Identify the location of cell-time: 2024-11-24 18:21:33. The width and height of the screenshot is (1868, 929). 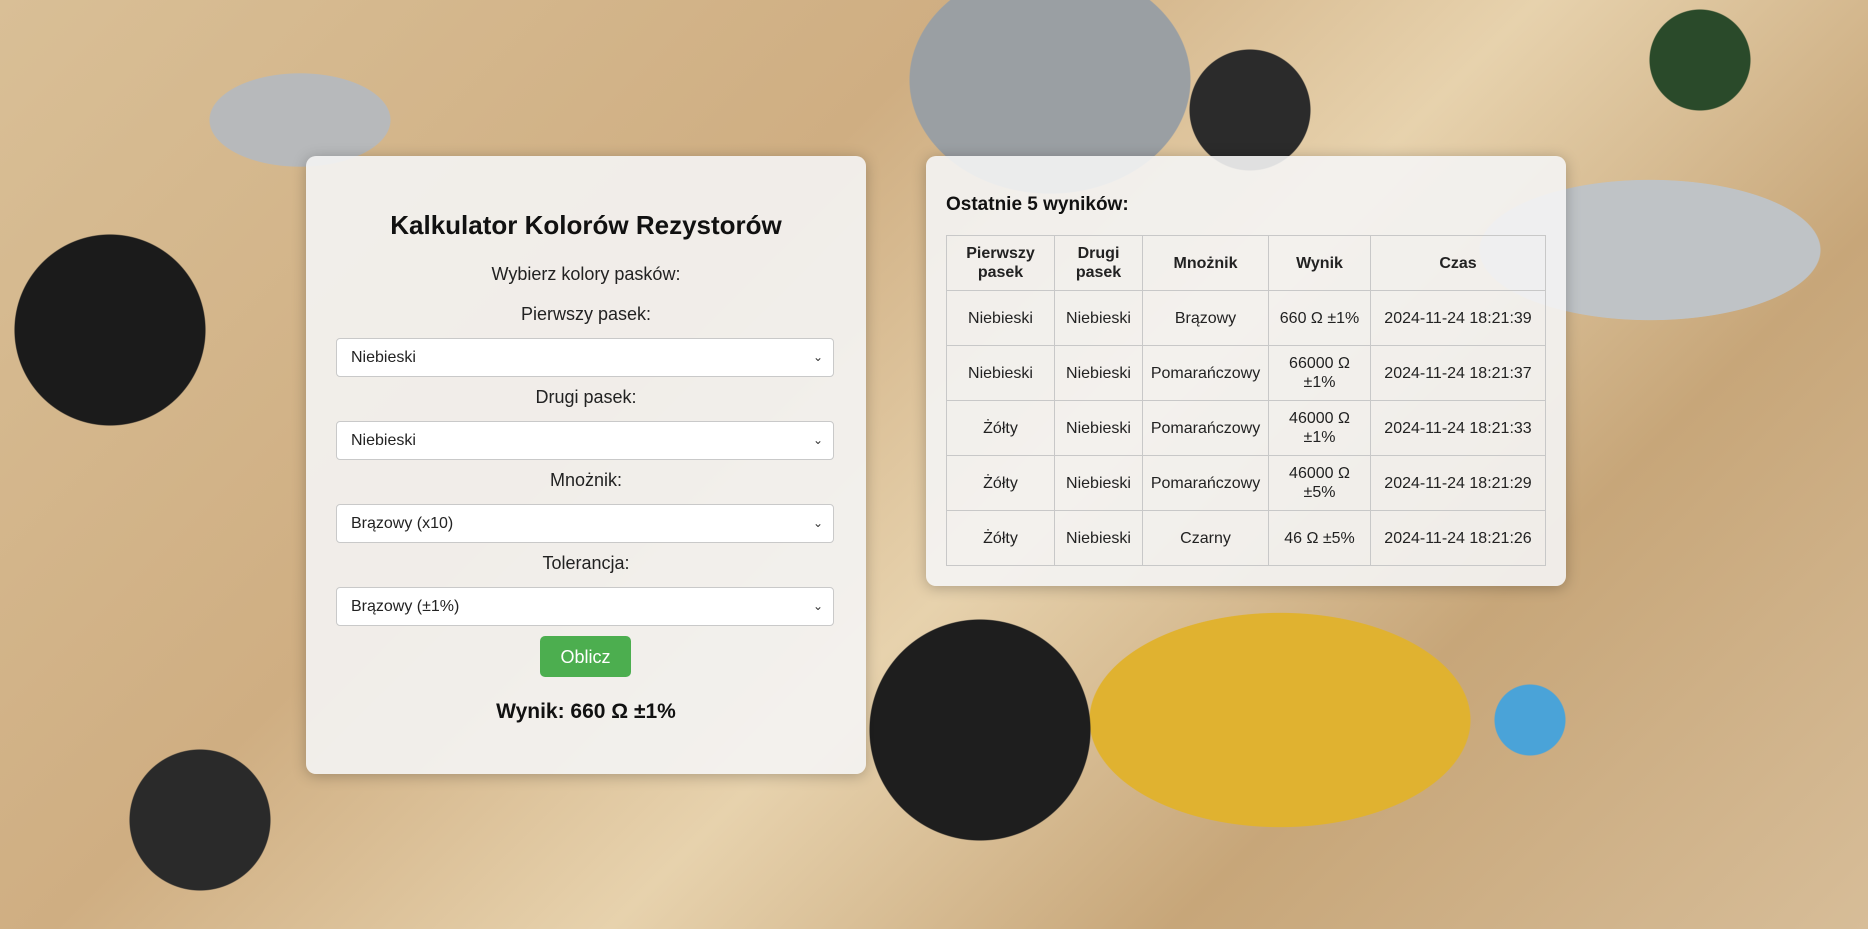
(1458, 428).